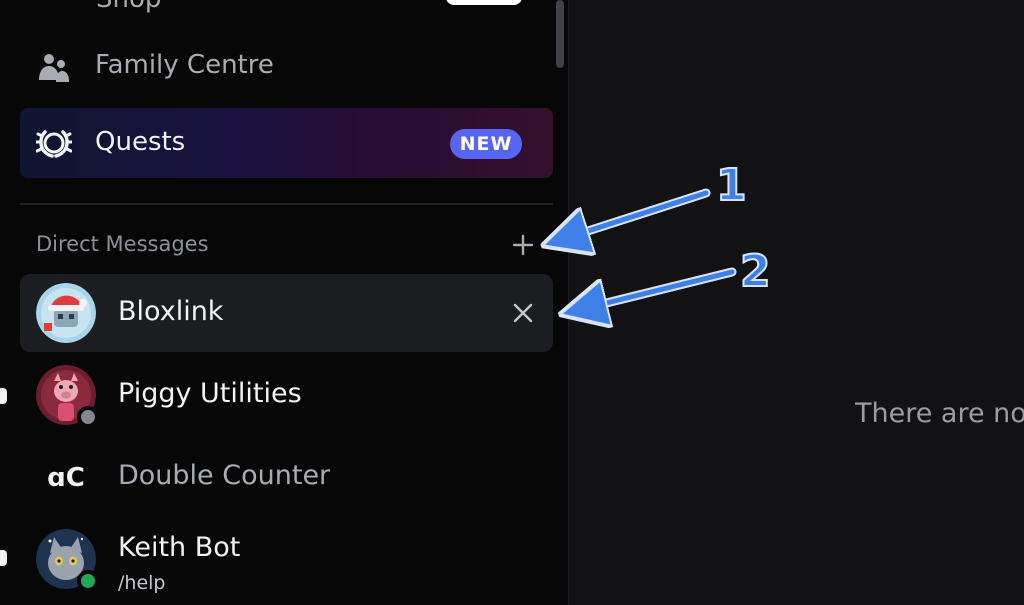 The height and width of the screenshot is (605, 1024). Describe the element at coordinates (523, 245) in the screenshot. I see `plus-icon` at that location.